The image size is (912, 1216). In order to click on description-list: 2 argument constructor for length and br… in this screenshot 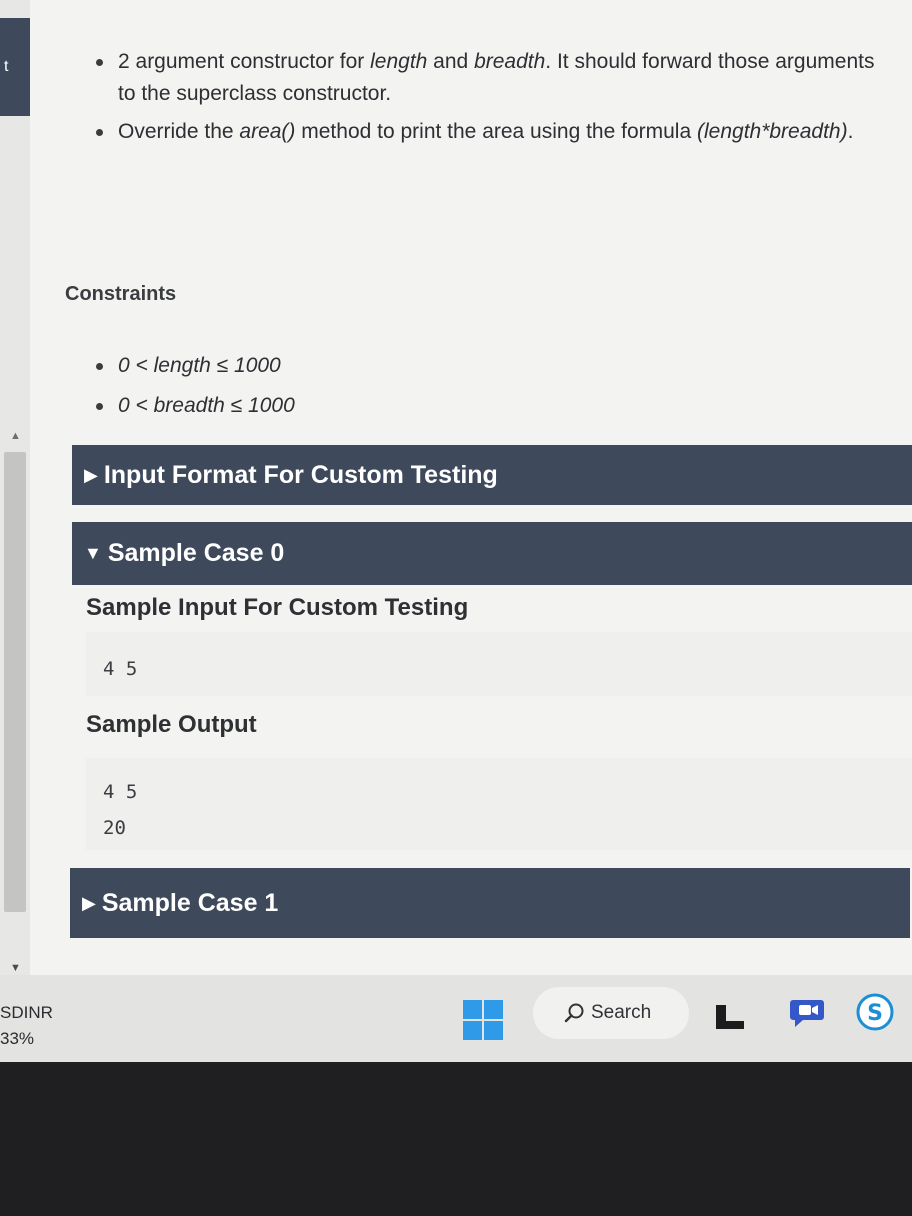, I will do `click(491, 100)`.